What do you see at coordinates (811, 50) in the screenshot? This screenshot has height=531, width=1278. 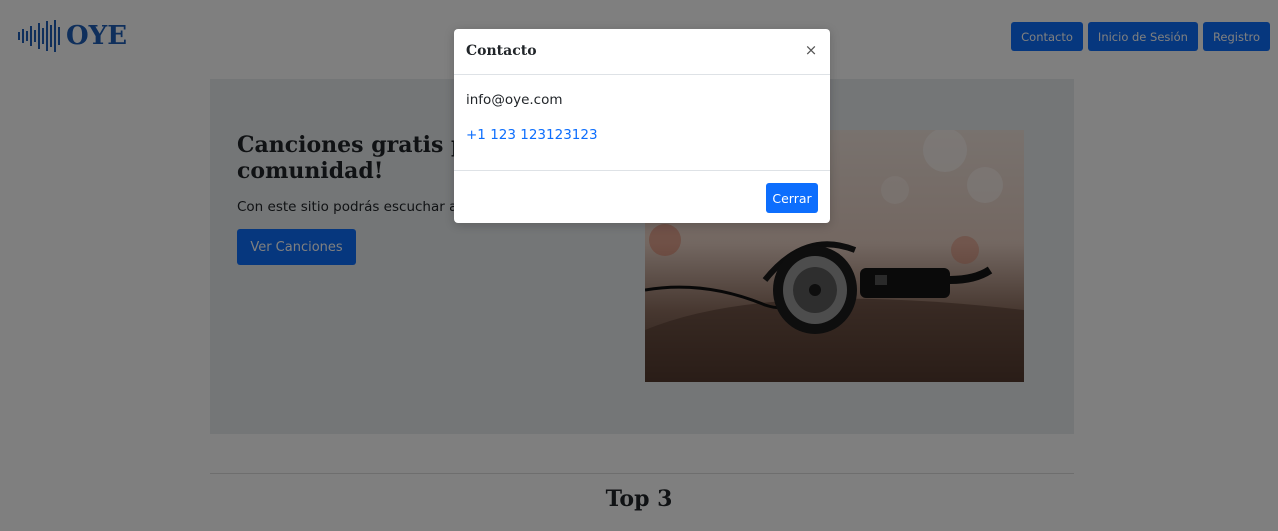 I see `close-icon: ×` at bounding box center [811, 50].